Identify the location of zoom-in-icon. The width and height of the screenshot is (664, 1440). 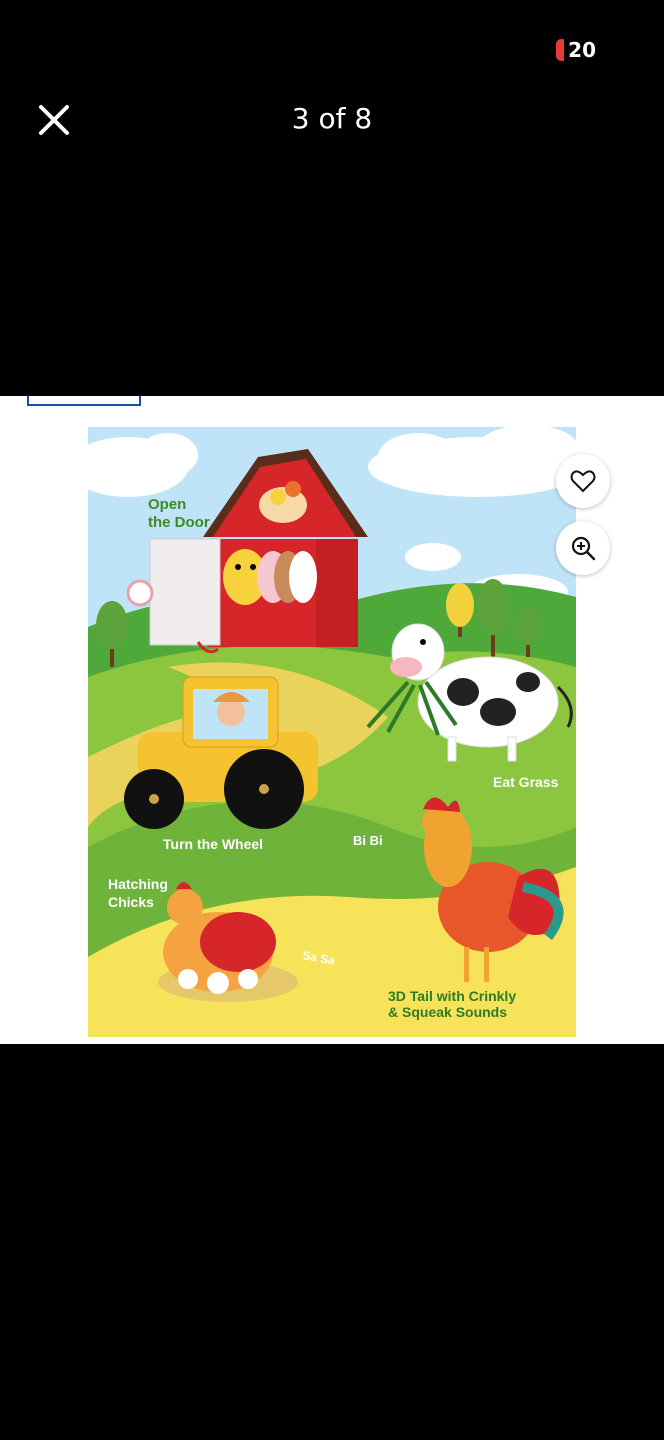
(583, 548).